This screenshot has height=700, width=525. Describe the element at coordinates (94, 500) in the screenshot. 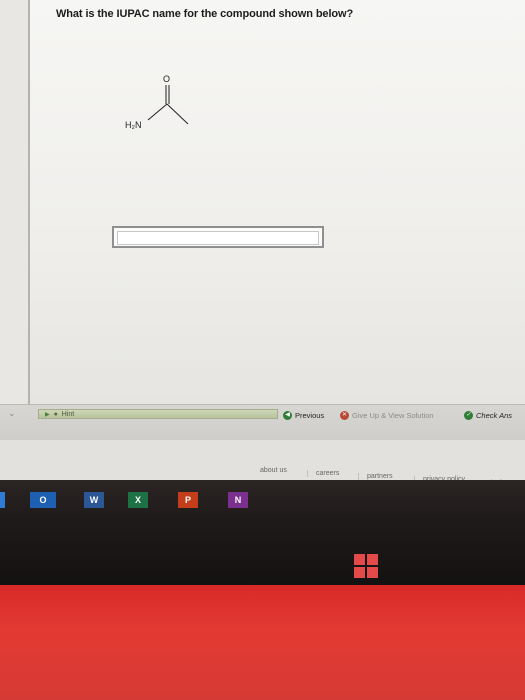

I see `word-app-icon: W` at that location.